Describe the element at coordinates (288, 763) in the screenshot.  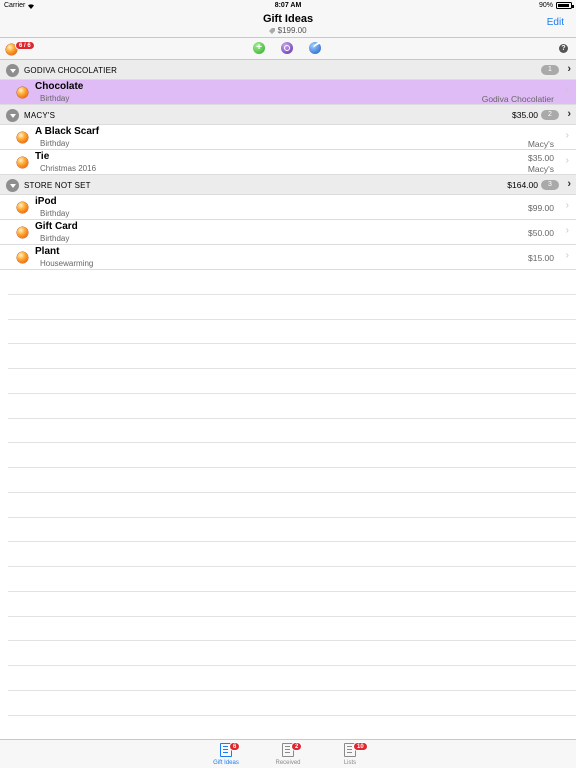
I see `tab-label: Received` at that location.